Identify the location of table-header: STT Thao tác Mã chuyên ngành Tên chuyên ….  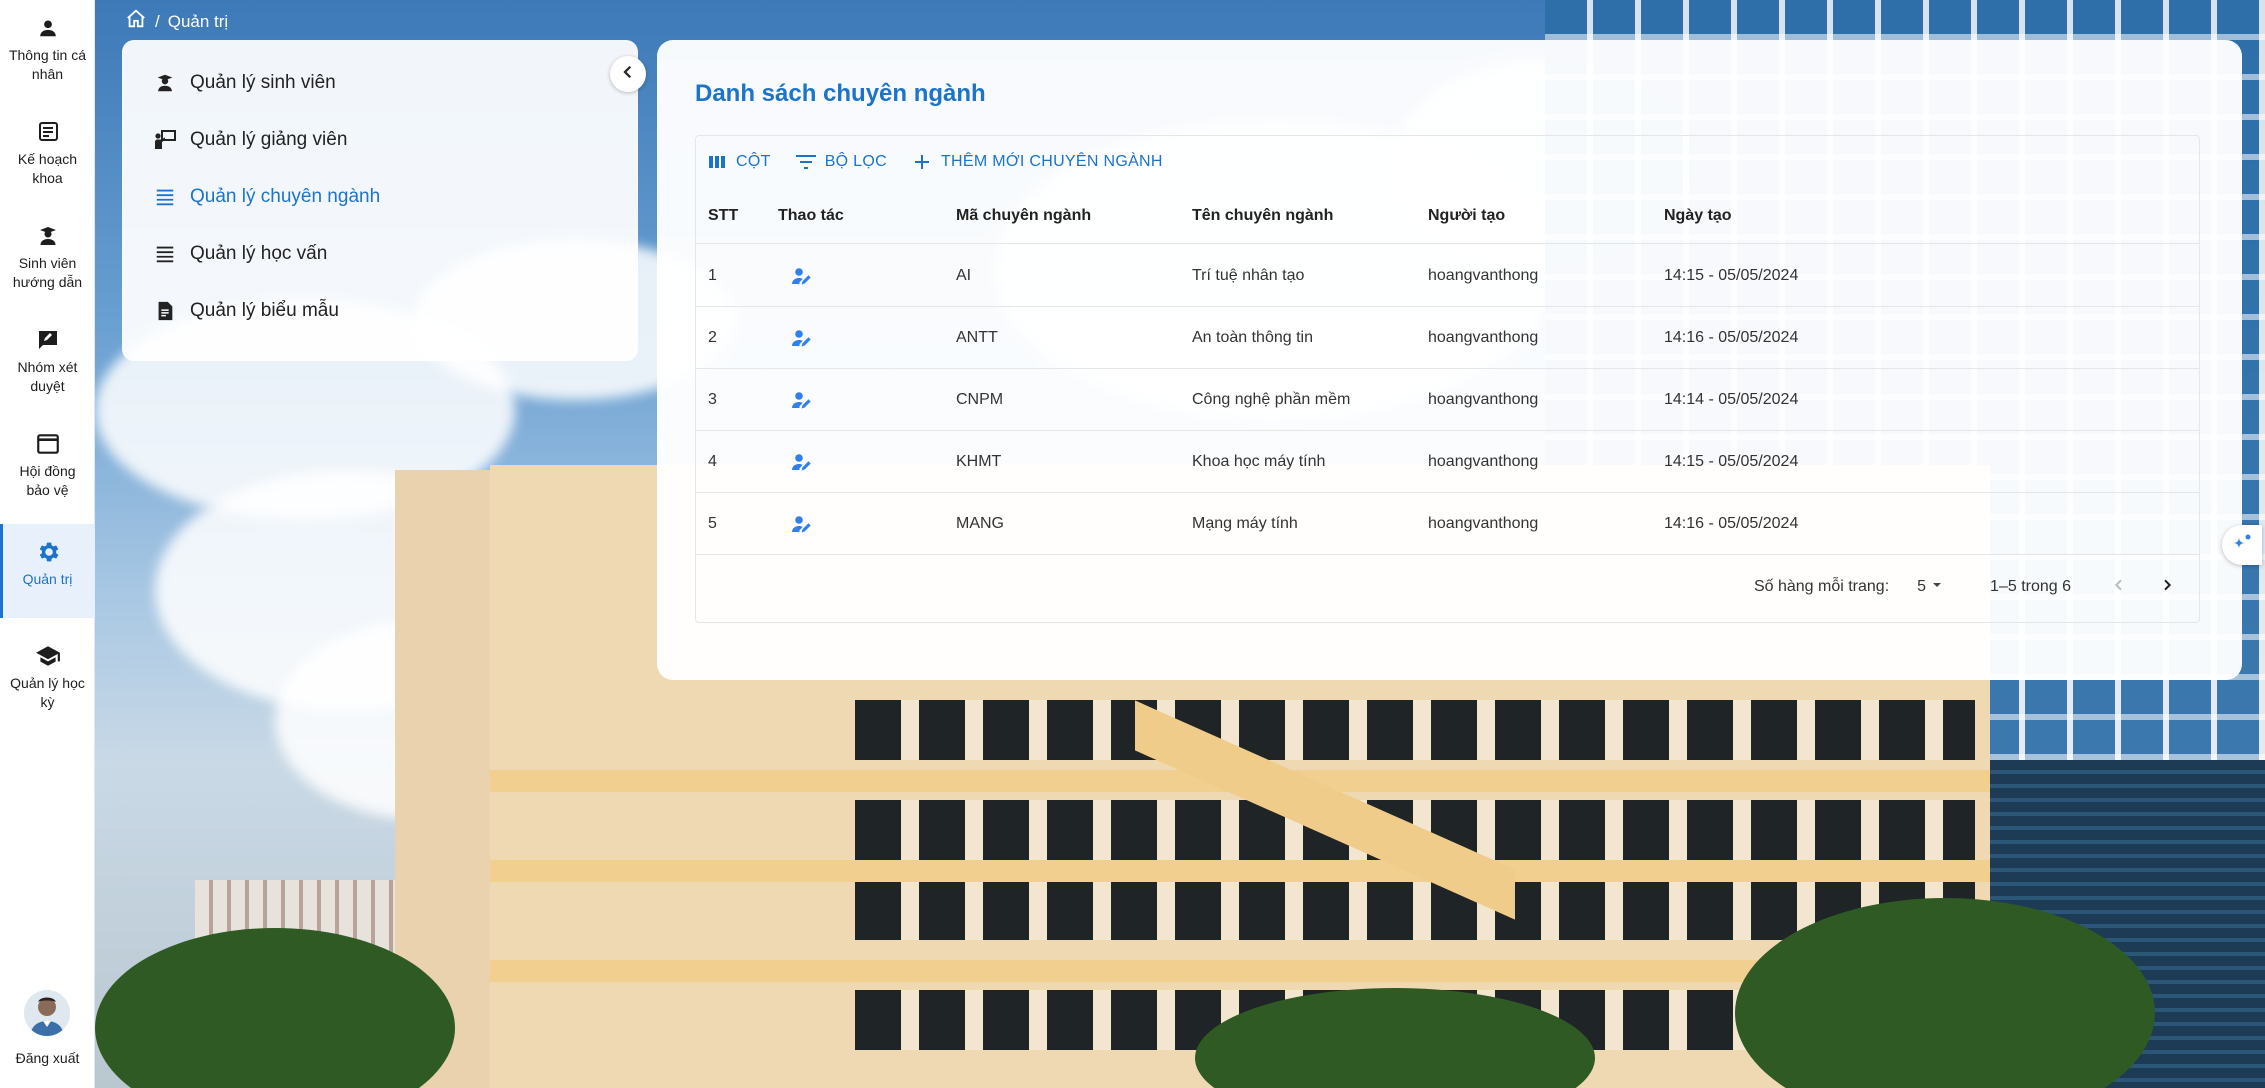
(1447, 216).